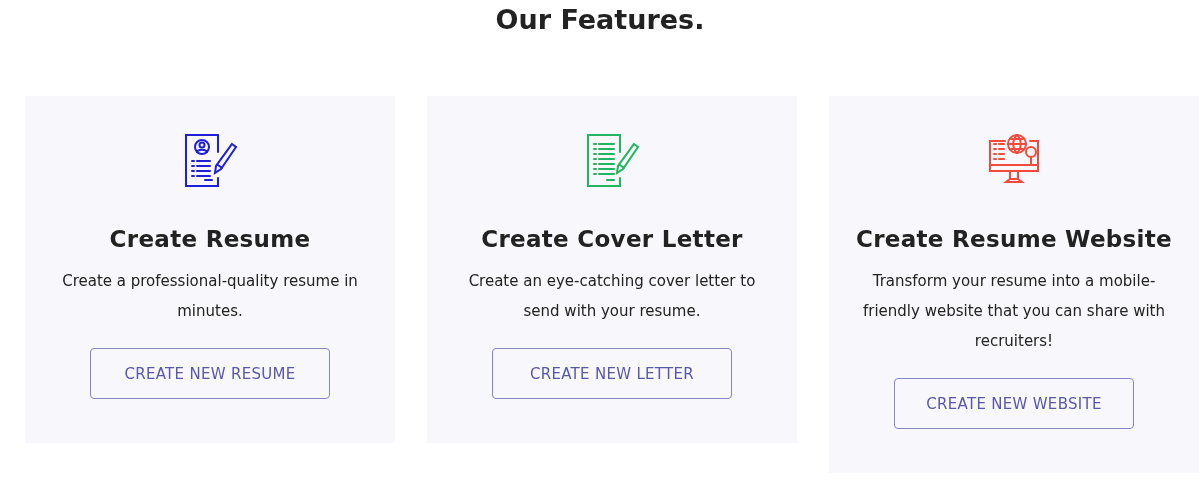 The width and height of the screenshot is (1200, 487). Describe the element at coordinates (210, 373) in the screenshot. I see `create-button: CREATE NEW RESUME` at that location.